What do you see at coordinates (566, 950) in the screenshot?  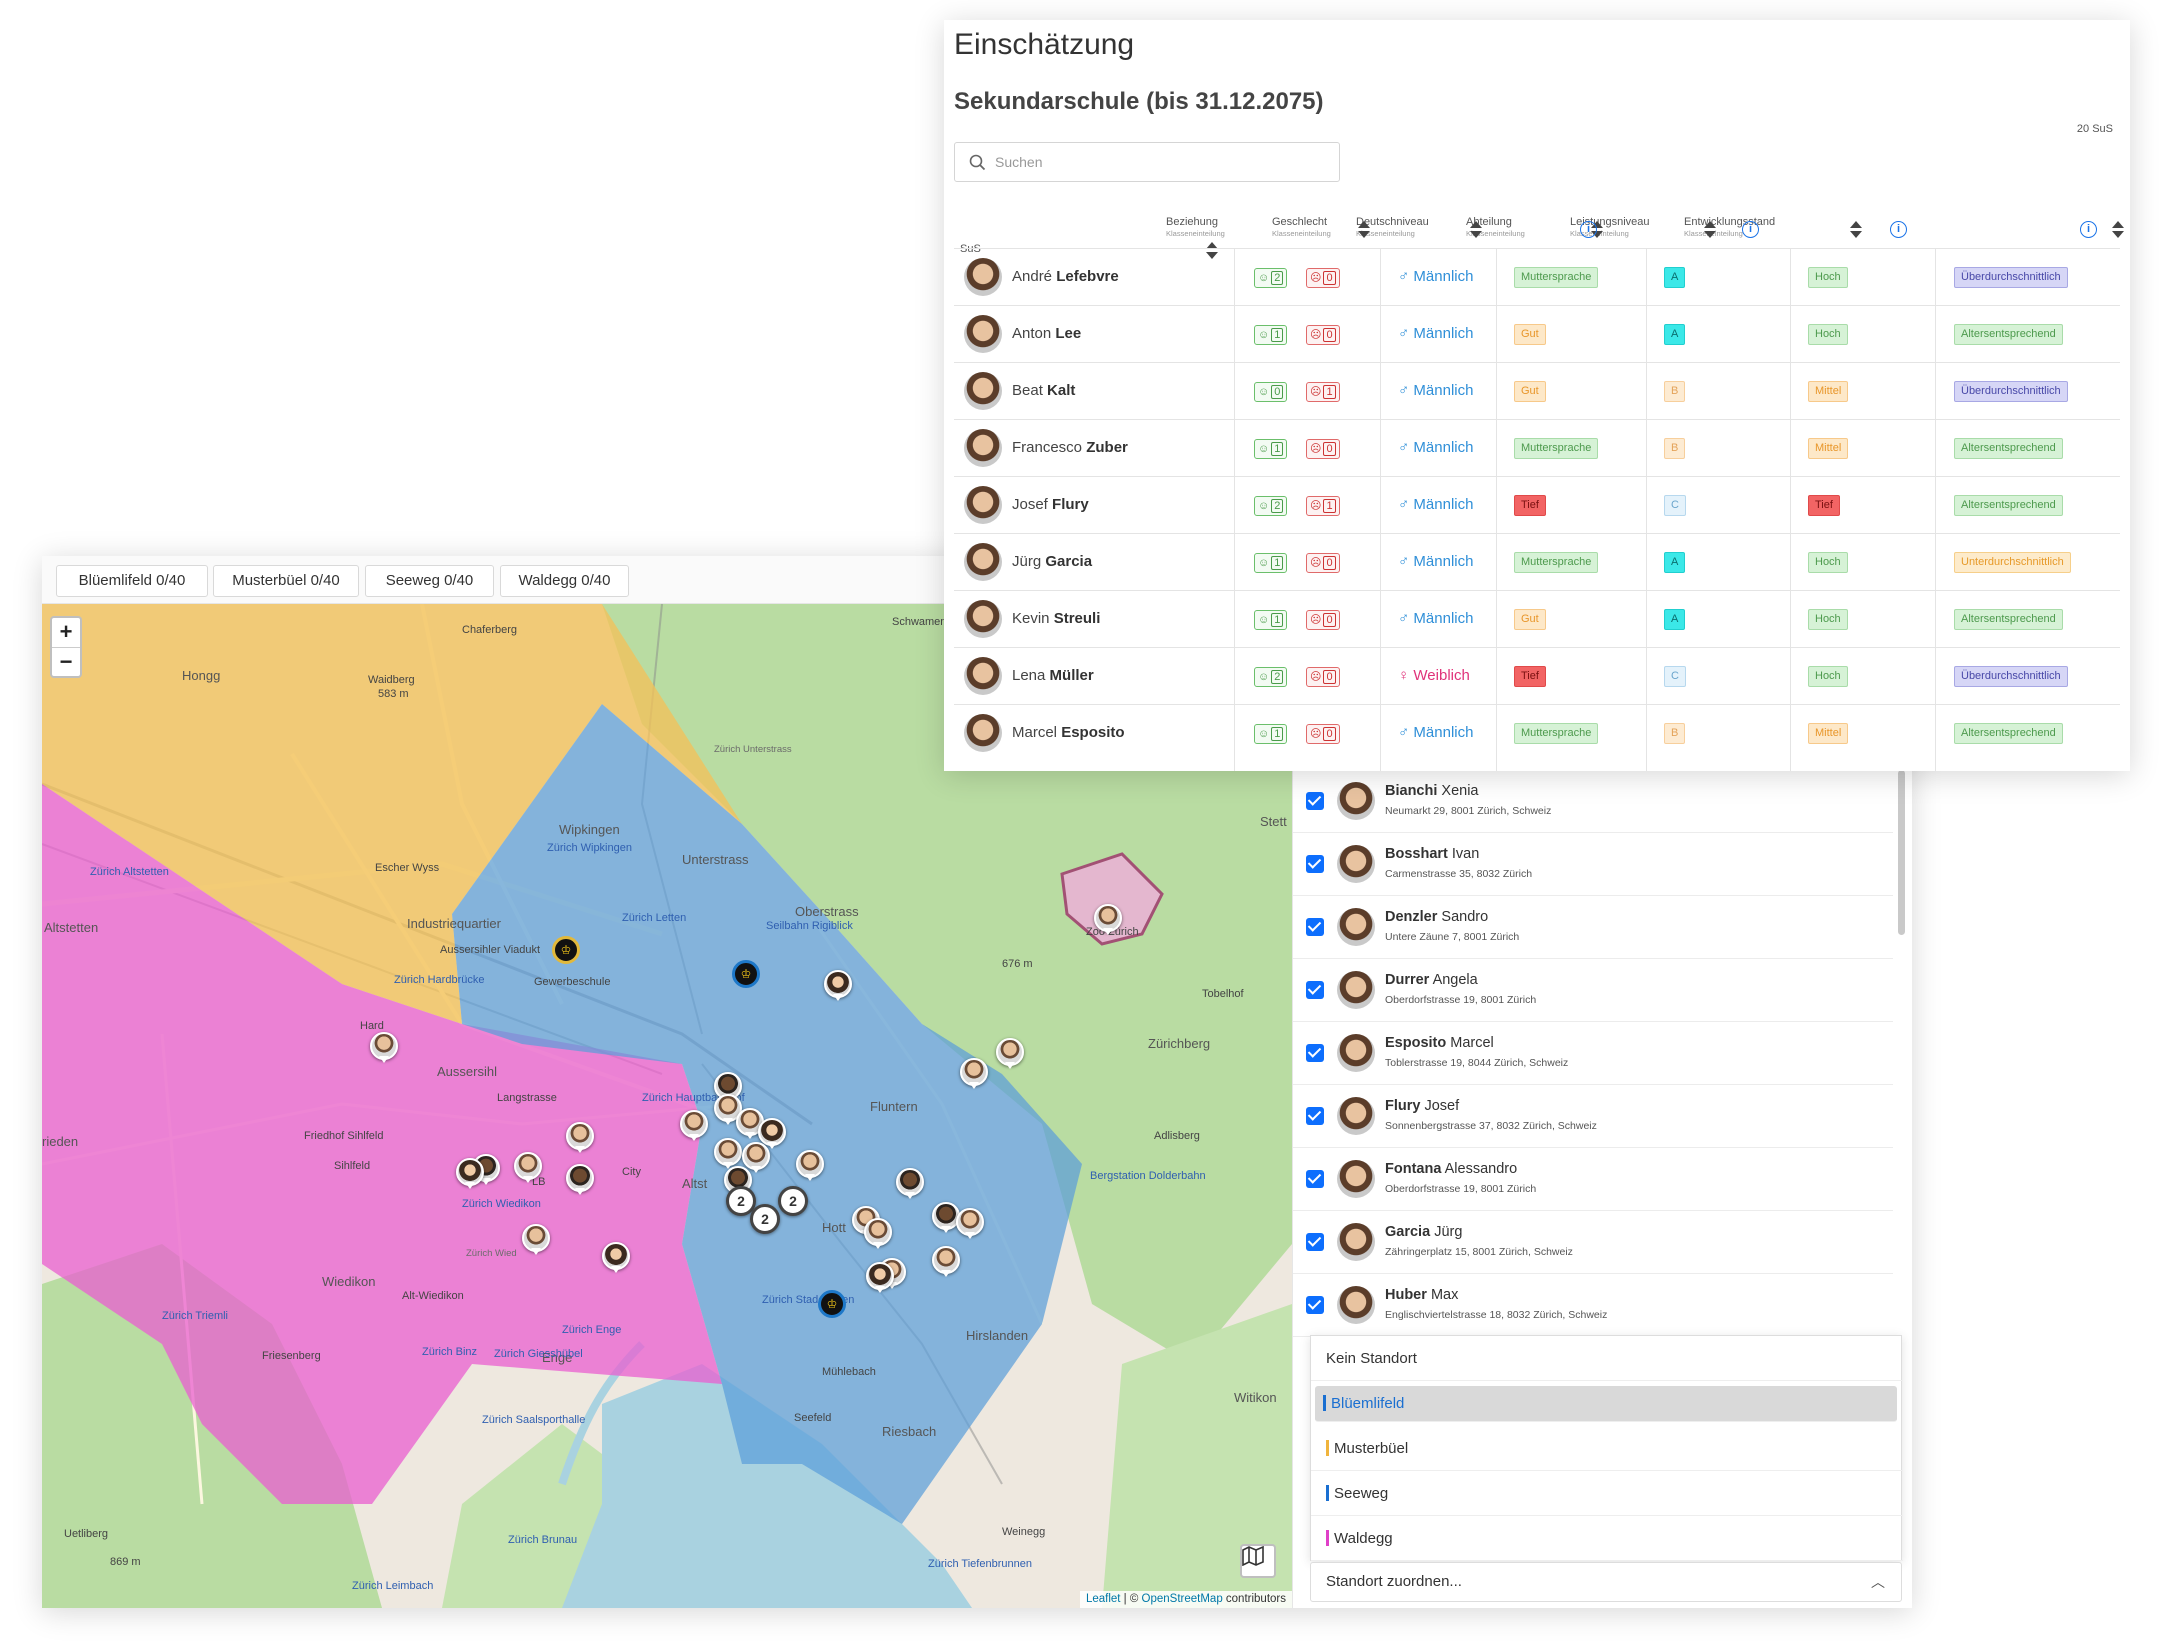 I see `school-icon-musterbuel: ♔` at bounding box center [566, 950].